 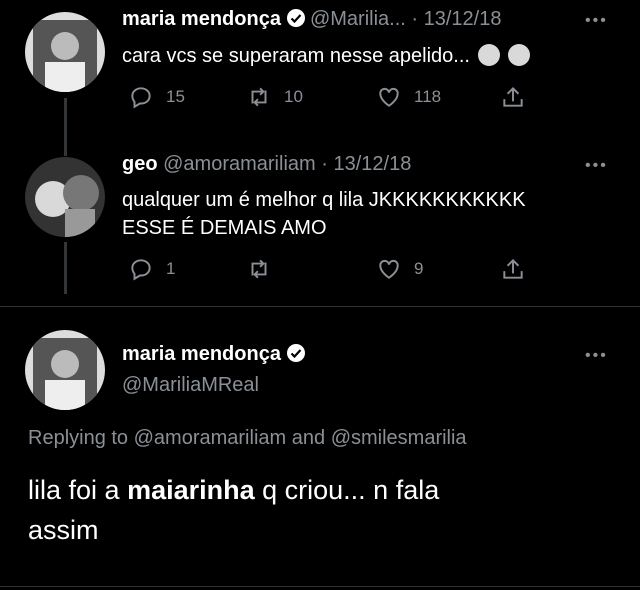 What do you see at coordinates (518, 55) in the screenshot?
I see `tears-of-joy-emoji-icon` at bounding box center [518, 55].